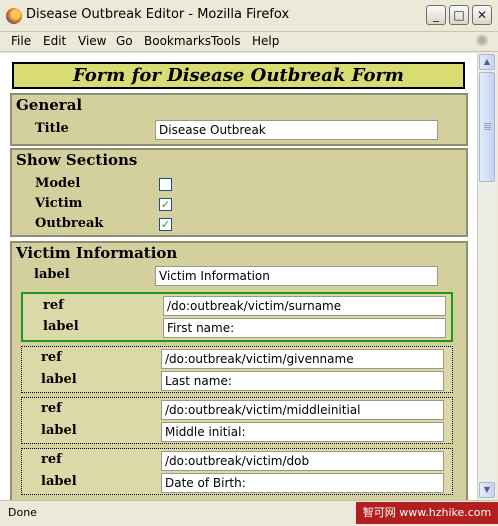 Image resolution: width=498 pixels, height=526 pixels. I want to click on victim-label: Victim, so click(59, 203).